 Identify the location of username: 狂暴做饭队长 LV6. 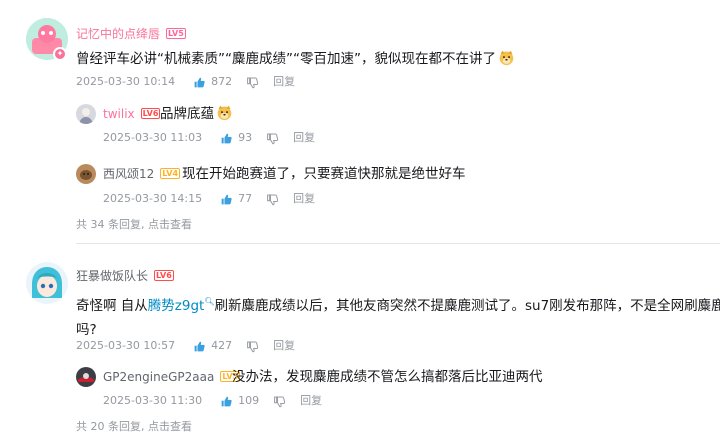
(125, 276).